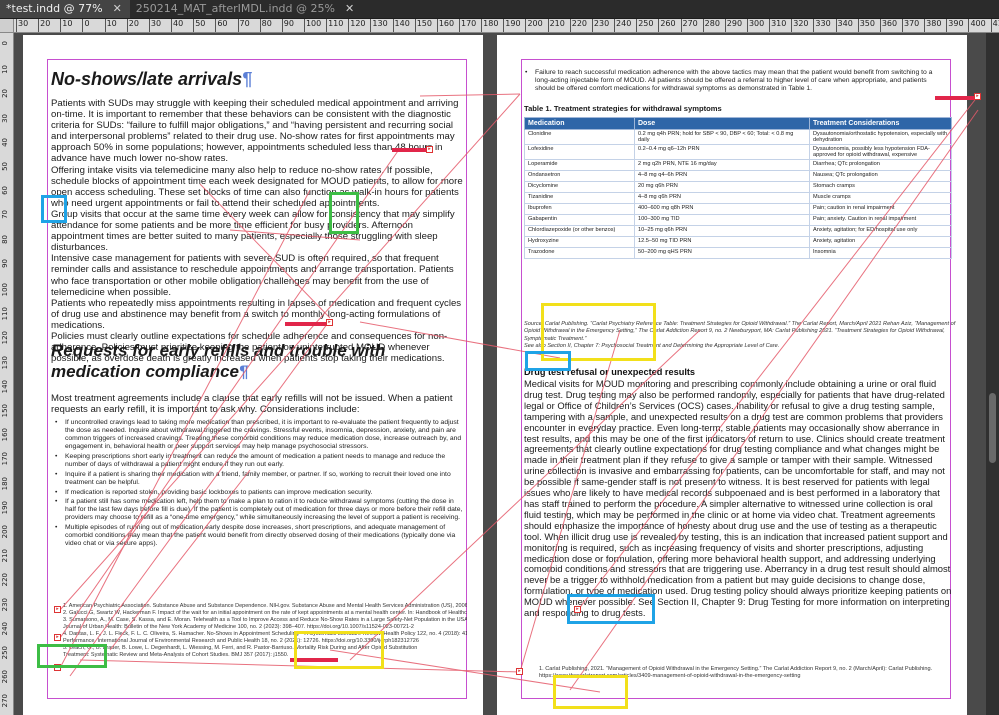 This screenshot has height=715, width=999. Describe the element at coordinates (5, 628) in the screenshot. I see `ruler-tick-label: 240` at that location.